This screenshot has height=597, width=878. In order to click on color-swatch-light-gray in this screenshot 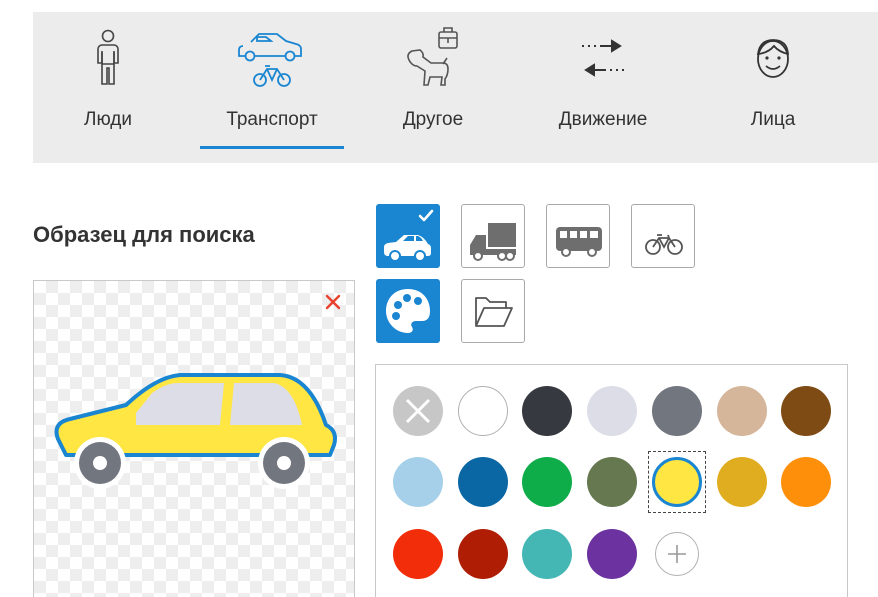, I will do `click(612, 411)`.